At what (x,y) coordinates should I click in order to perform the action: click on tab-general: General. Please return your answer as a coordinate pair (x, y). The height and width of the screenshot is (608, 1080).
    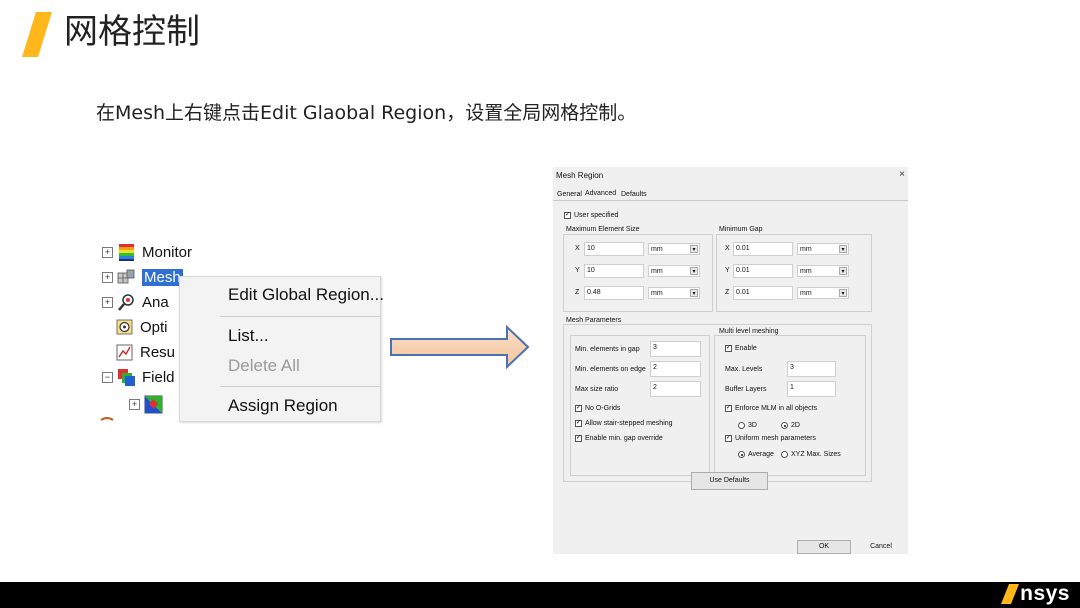
    Looking at the image, I should click on (569, 194).